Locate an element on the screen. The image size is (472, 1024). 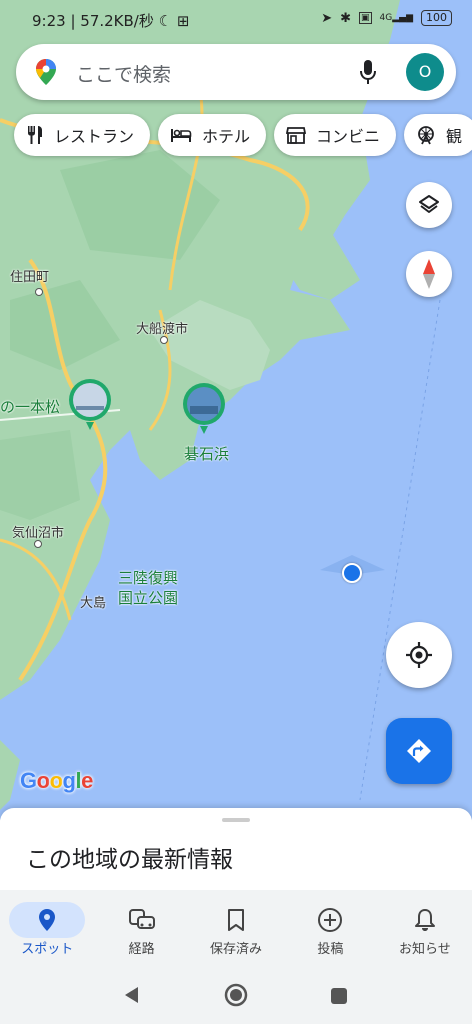
add-circle-icon is located at coordinates (330, 920).